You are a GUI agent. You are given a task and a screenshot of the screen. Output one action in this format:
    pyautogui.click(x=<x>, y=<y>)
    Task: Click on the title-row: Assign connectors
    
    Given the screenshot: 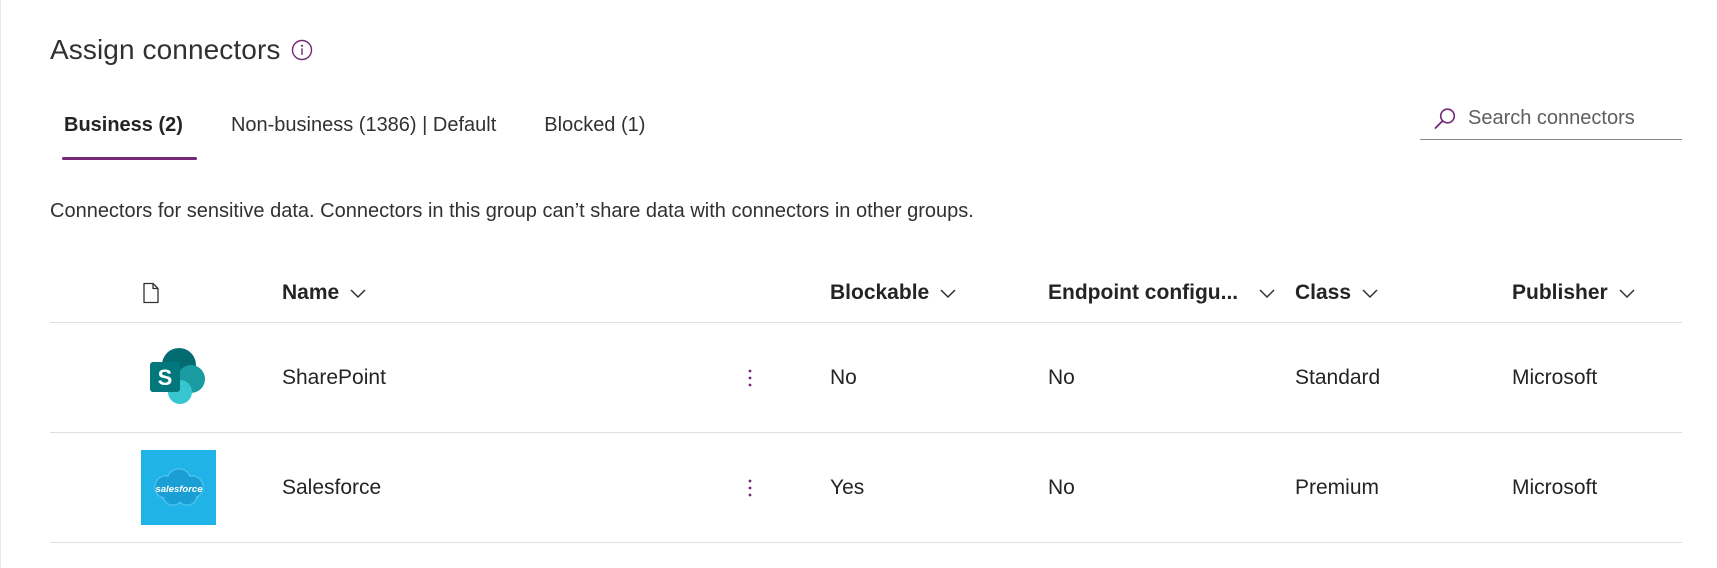 What is the action you would take?
    pyautogui.click(x=181, y=50)
    